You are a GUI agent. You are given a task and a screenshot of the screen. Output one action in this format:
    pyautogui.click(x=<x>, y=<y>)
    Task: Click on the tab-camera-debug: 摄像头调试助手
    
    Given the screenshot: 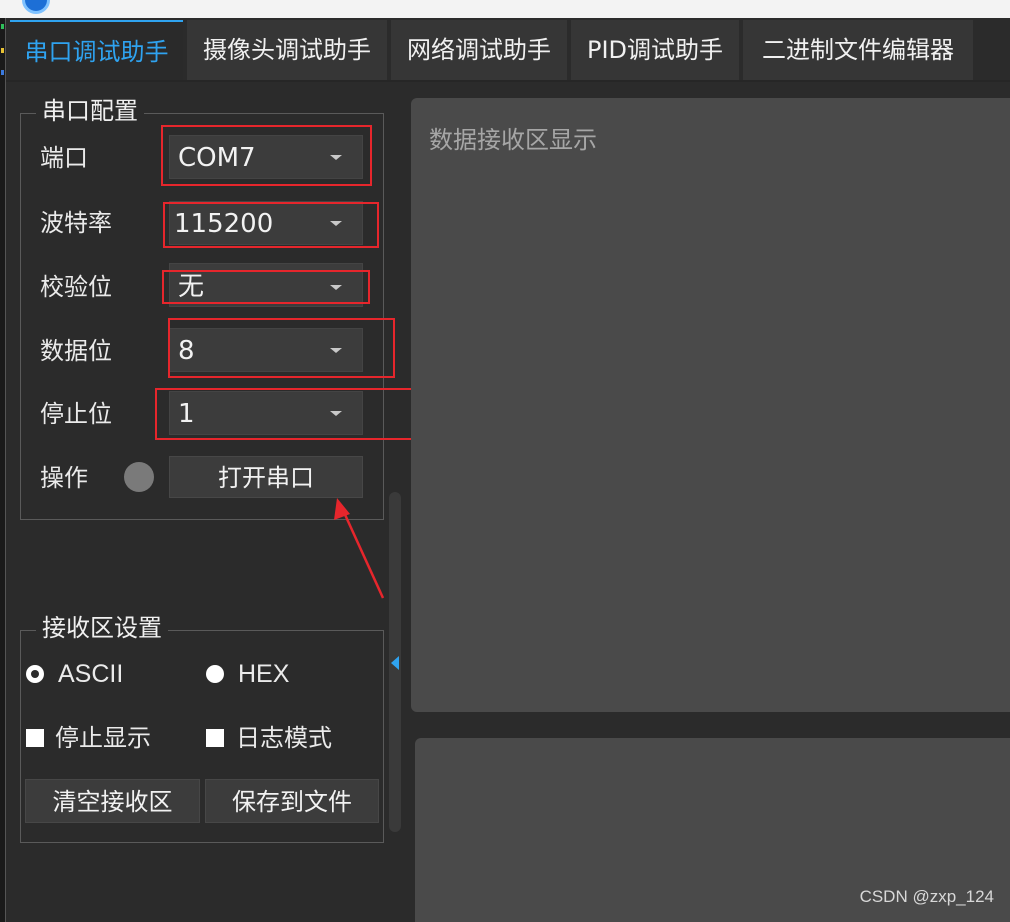 What is the action you would take?
    pyautogui.click(x=287, y=50)
    